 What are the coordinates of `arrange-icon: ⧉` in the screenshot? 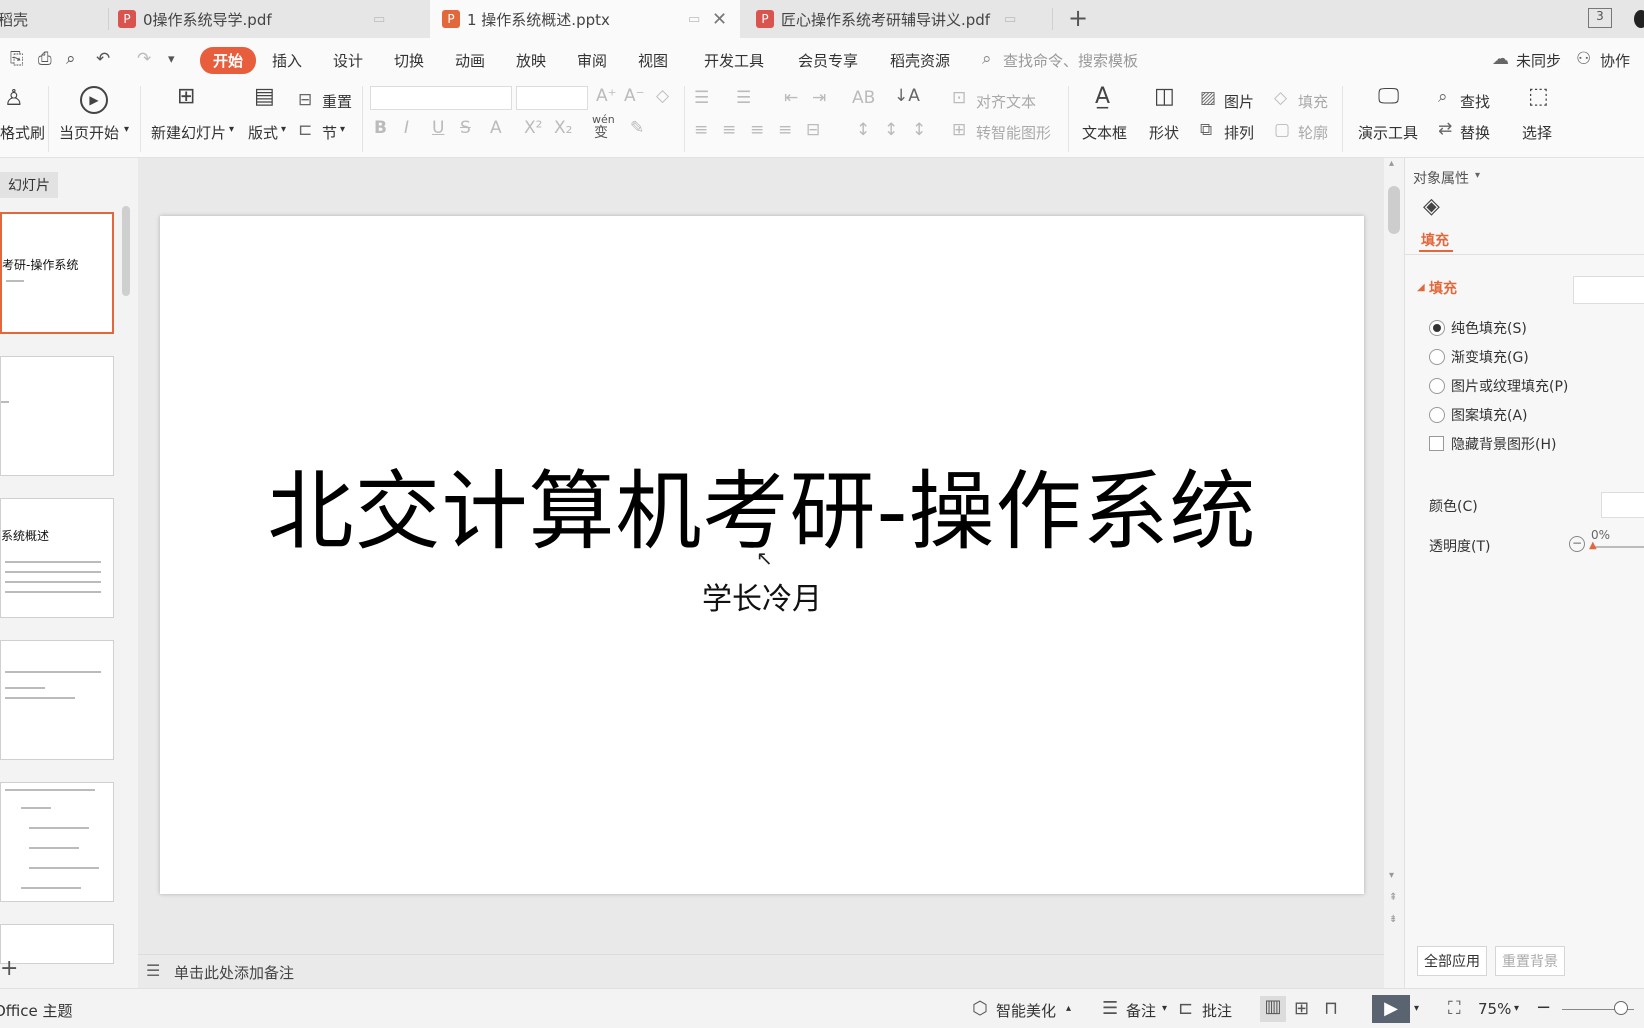 It's located at (1206, 130).